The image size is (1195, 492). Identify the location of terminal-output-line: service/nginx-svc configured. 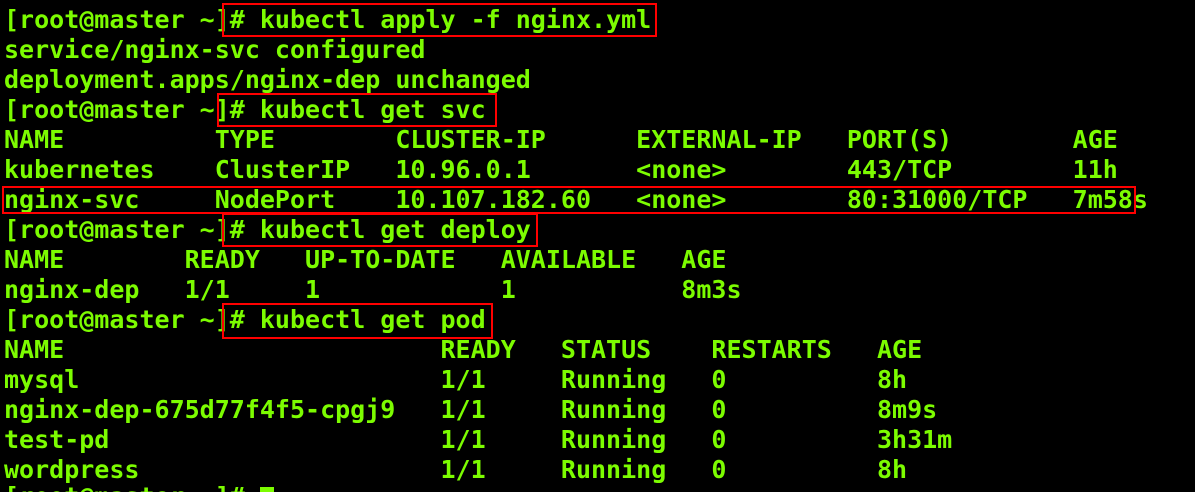
(215, 49).